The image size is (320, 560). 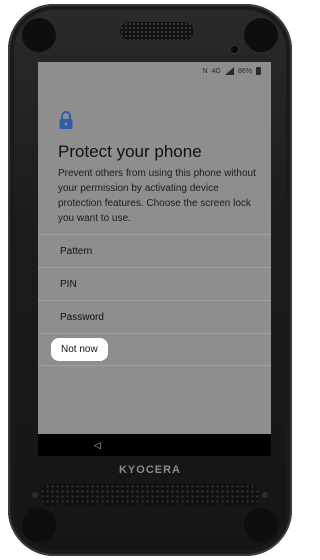 I want to click on speaker-grille, so click(x=150, y=495).